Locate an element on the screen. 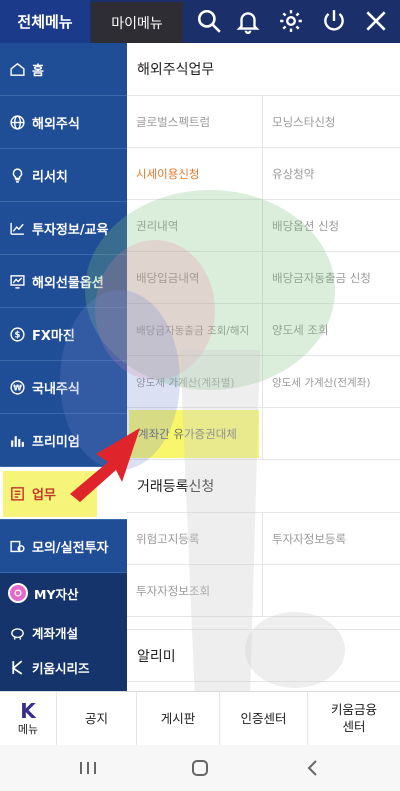 The width and height of the screenshot is (400, 791). bell-icon is located at coordinates (248, 21).